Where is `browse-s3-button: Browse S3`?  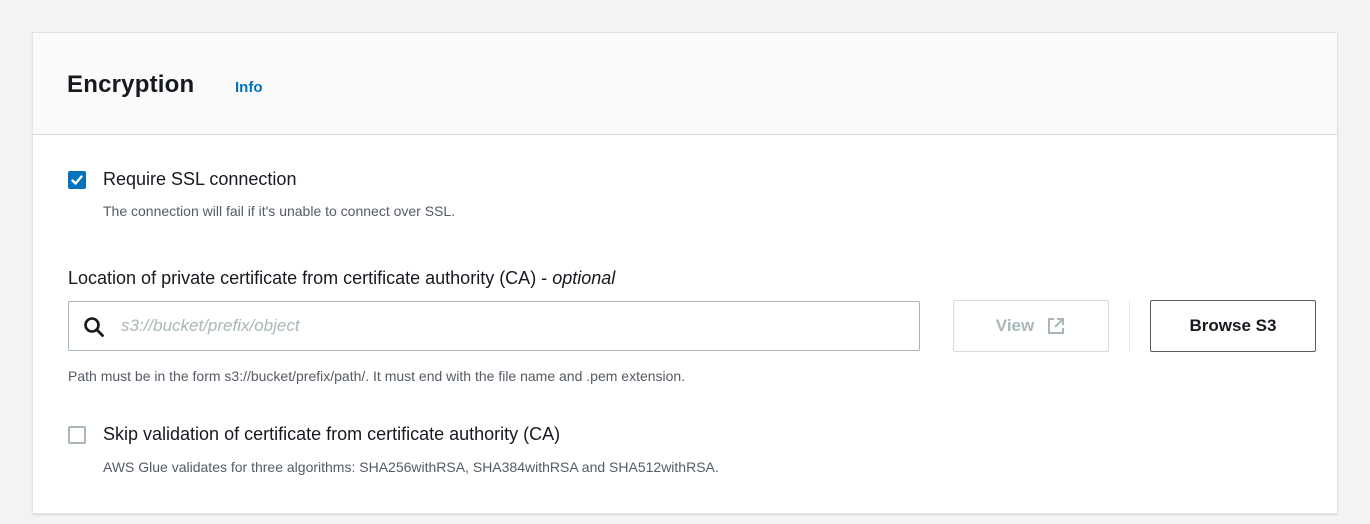
browse-s3-button: Browse S3 is located at coordinates (1233, 326).